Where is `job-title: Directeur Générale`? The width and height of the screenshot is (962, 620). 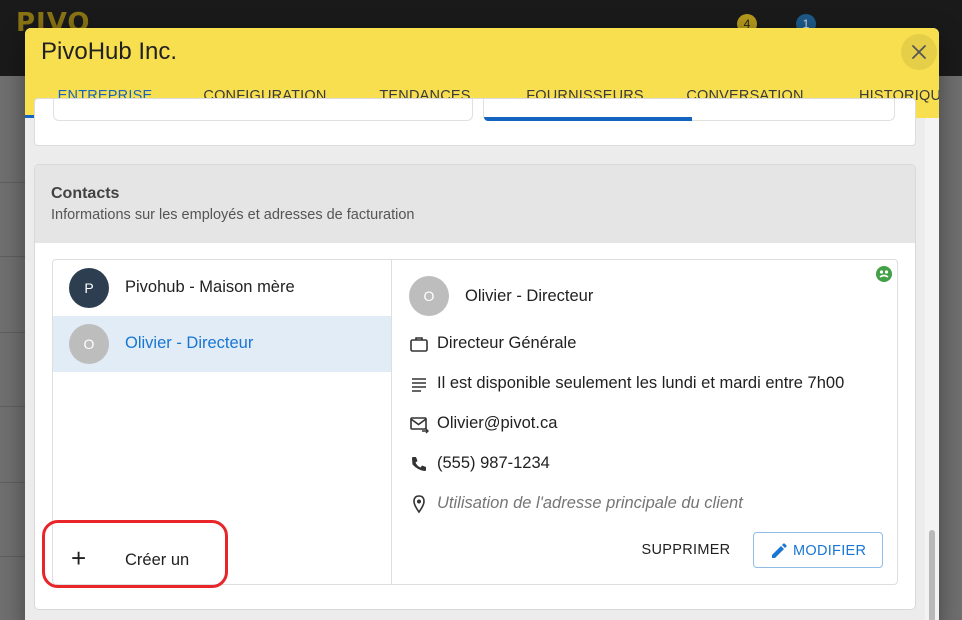
job-title: Directeur Générale is located at coordinates (507, 343).